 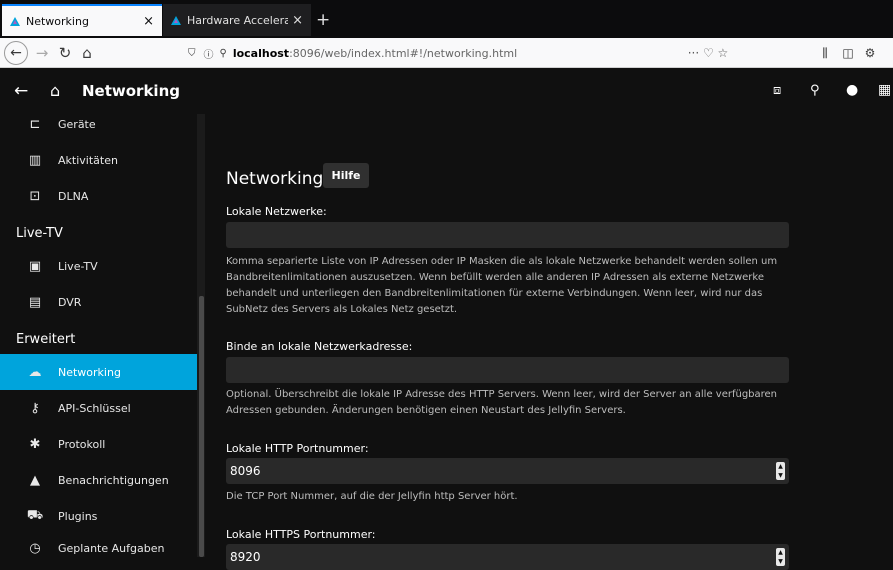 I want to click on section-livetv: Live-TV, so click(x=39, y=233).